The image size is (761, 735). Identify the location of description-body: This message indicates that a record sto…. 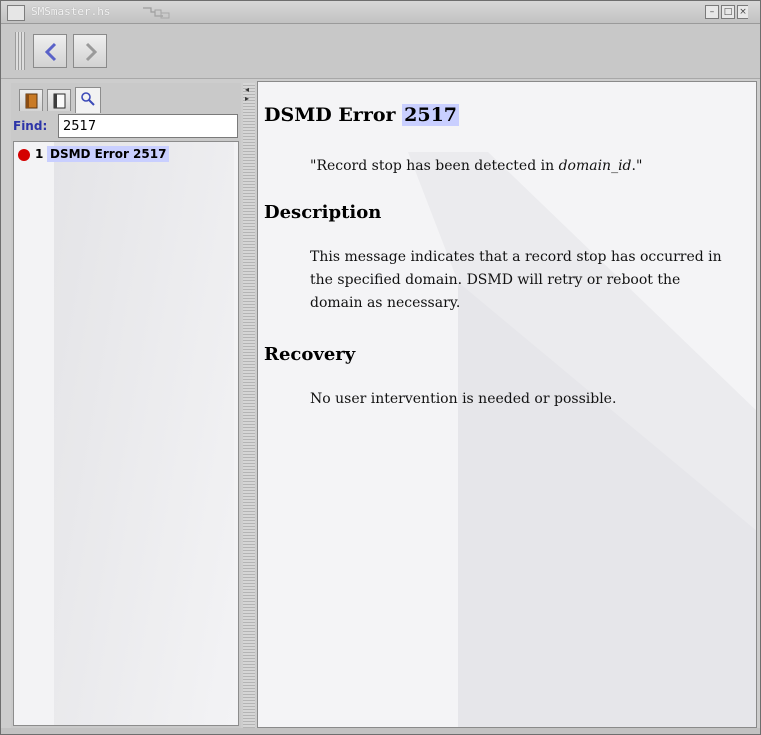
(516, 280).